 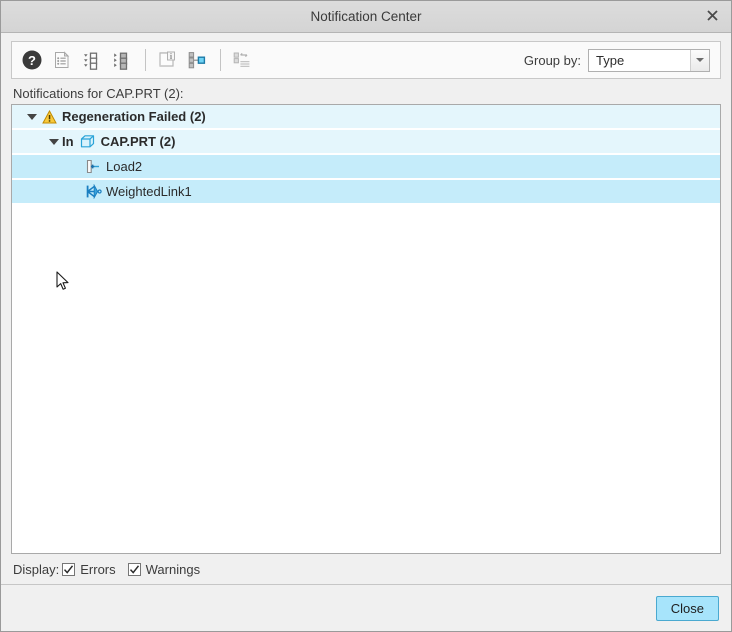 What do you see at coordinates (93, 167) in the screenshot?
I see `load-constraint-icon` at bounding box center [93, 167].